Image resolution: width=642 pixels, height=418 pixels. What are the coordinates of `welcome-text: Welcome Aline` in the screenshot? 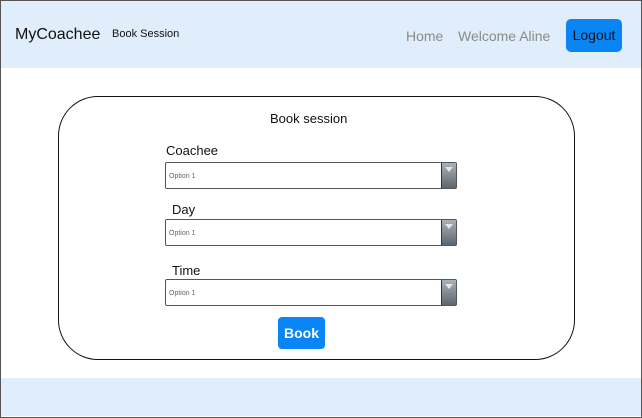 It's located at (504, 36).